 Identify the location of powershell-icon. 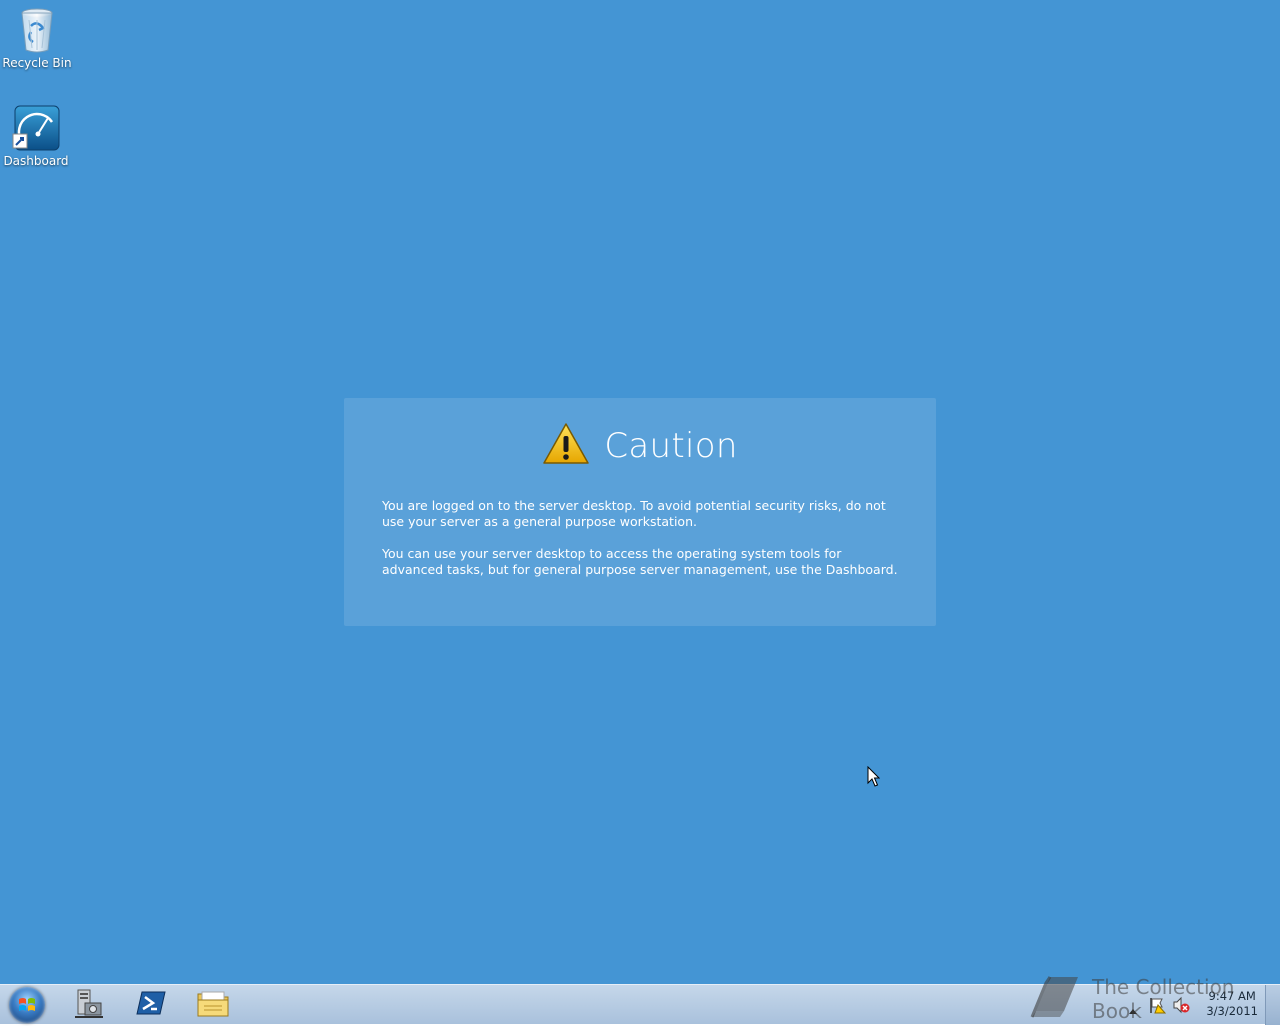
(151, 1005).